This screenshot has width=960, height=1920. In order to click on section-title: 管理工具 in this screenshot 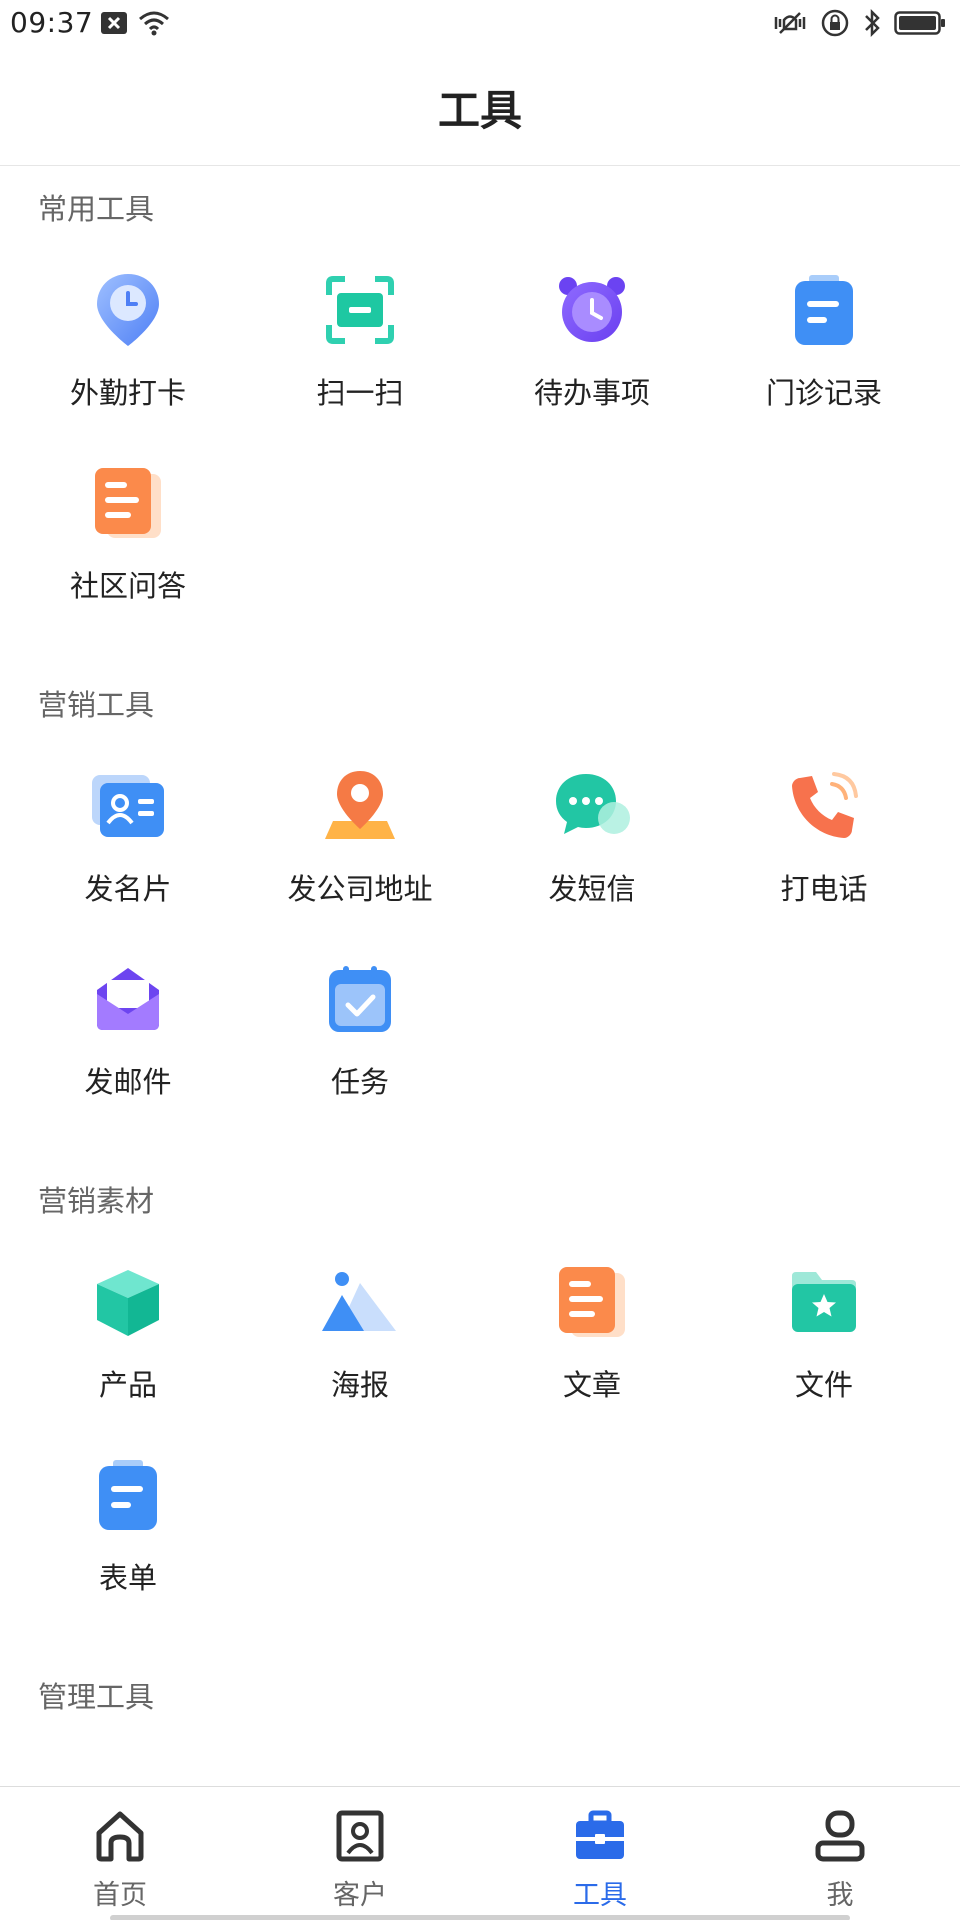, I will do `click(96, 1697)`.